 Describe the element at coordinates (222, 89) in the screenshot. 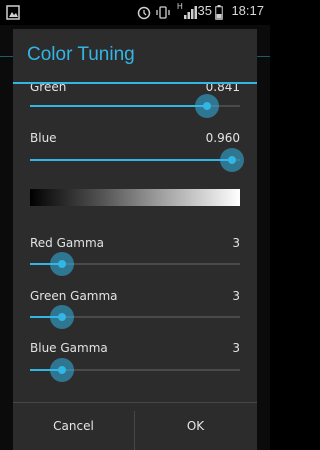

I see `green-value: 0.841` at that location.